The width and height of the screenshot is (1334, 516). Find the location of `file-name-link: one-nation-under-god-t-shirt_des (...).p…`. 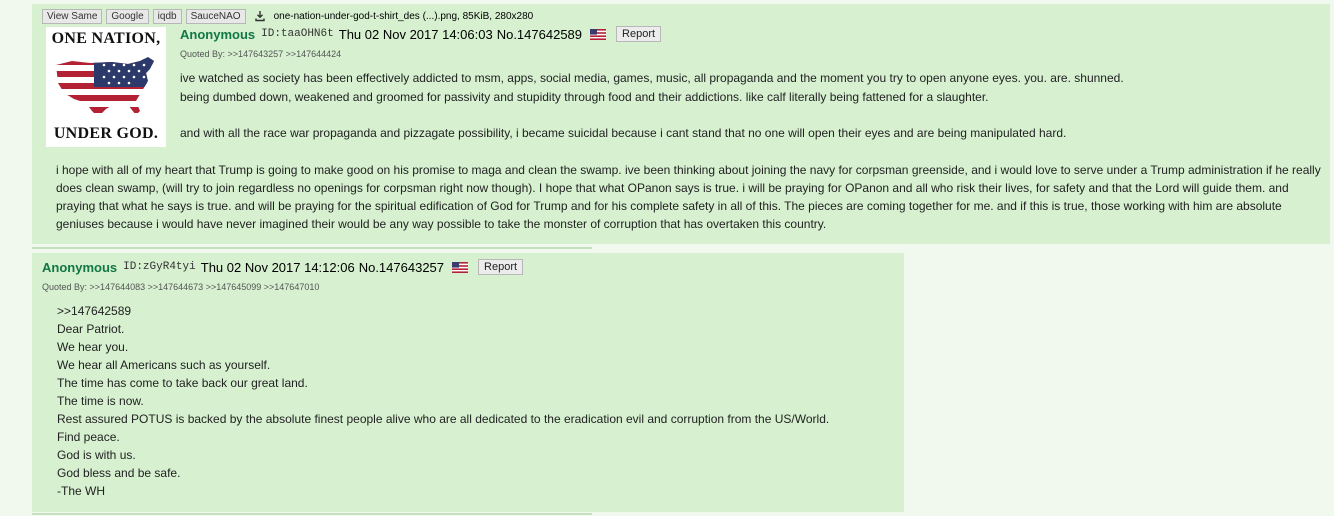

file-name-link: one-nation-under-god-t-shirt_des (...).p… is located at coordinates (404, 16).